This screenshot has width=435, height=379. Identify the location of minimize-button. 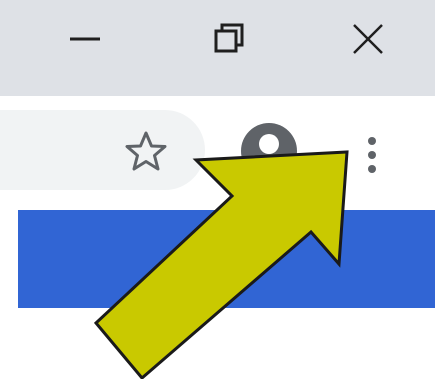
(85, 39).